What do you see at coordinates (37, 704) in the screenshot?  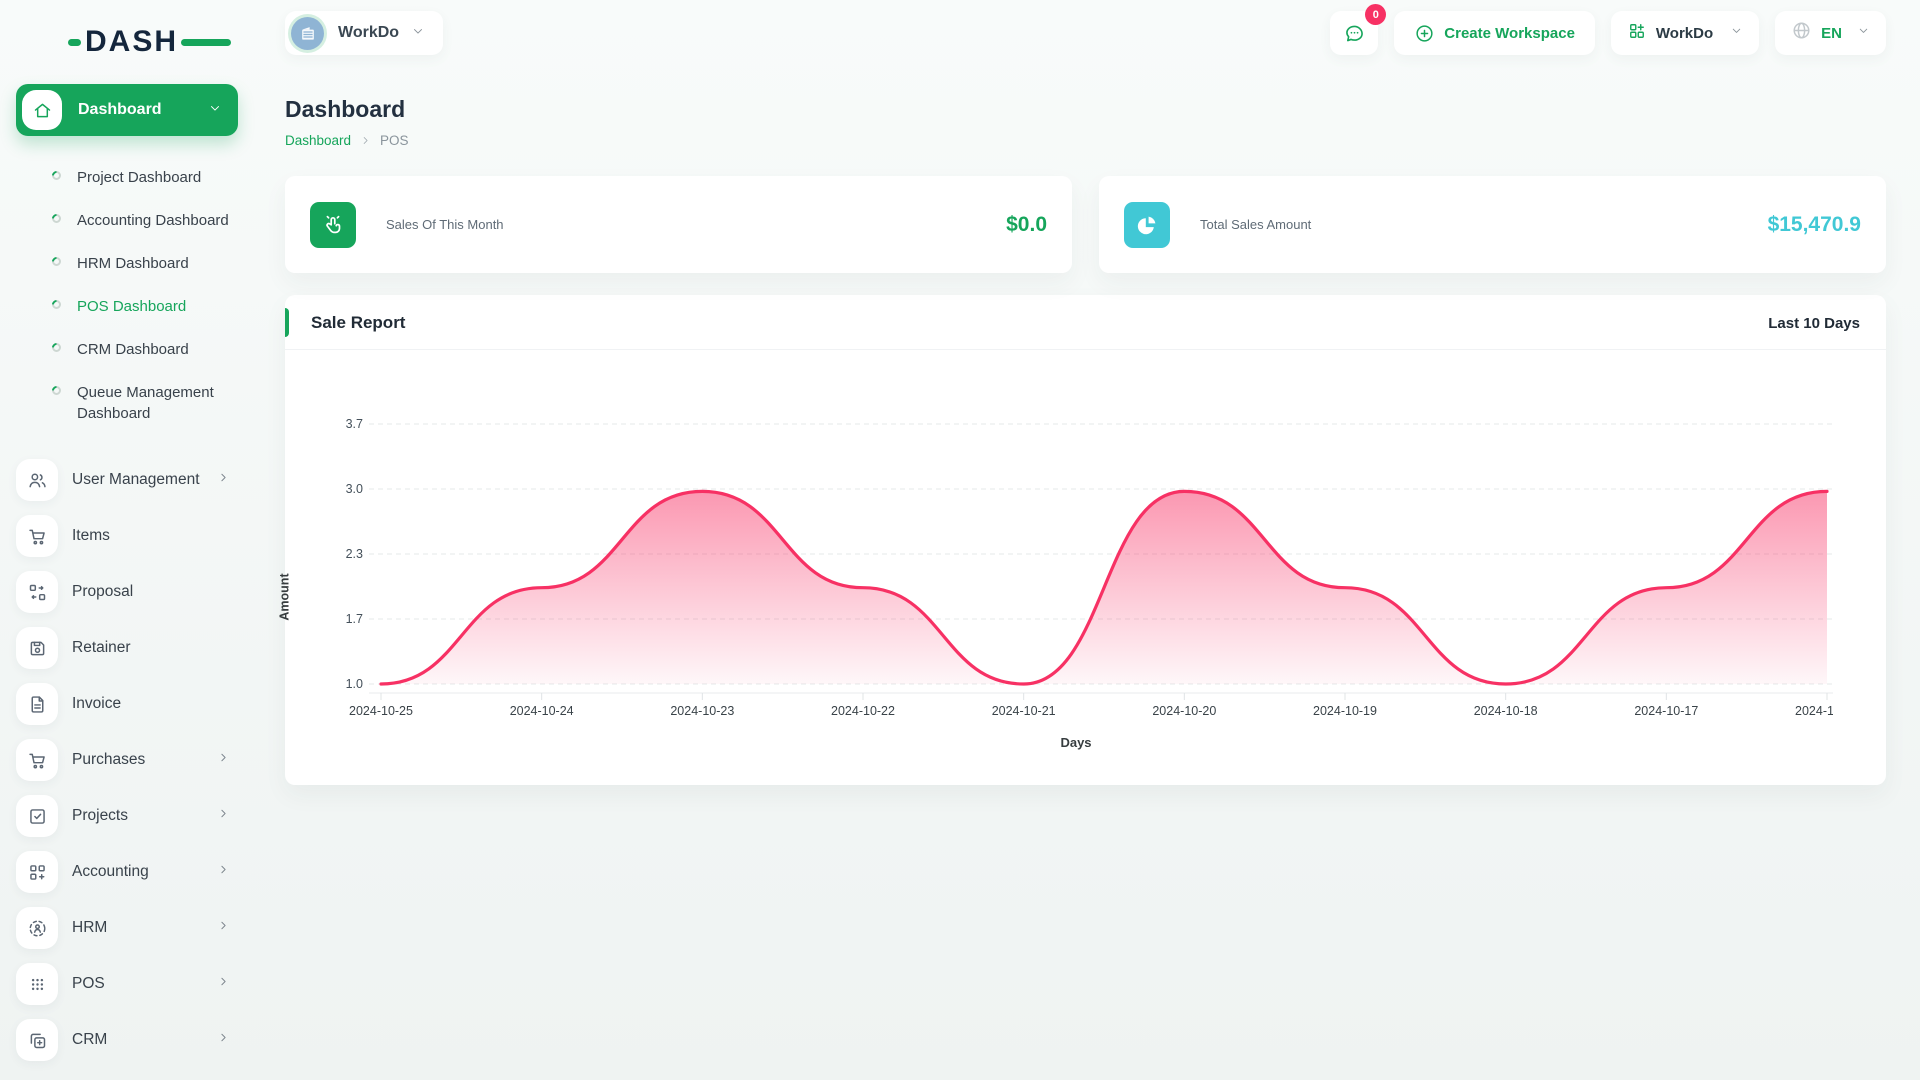 I see `document-icon` at bounding box center [37, 704].